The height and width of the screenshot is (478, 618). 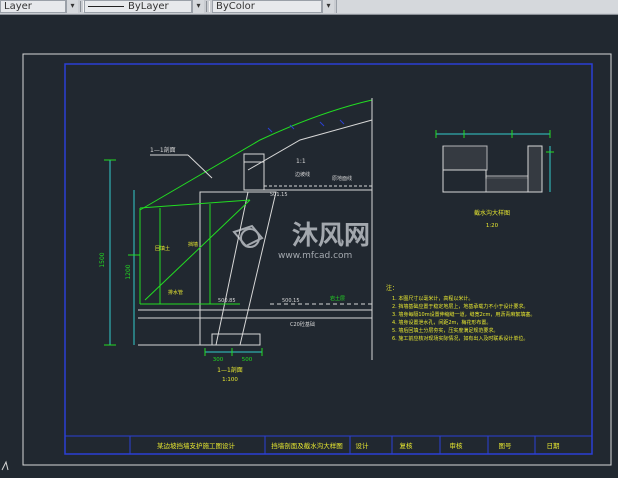 I want to click on color-dropdown-value: ByColor, so click(x=235, y=6).